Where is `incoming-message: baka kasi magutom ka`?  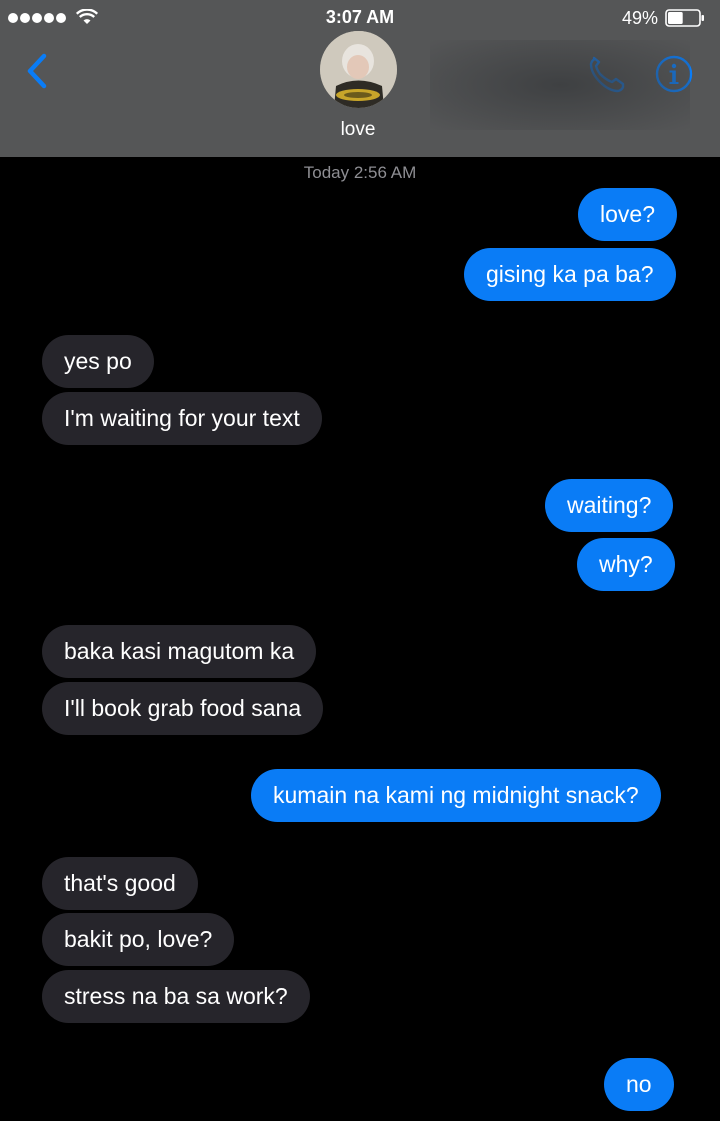 incoming-message: baka kasi magutom ka is located at coordinates (179, 651).